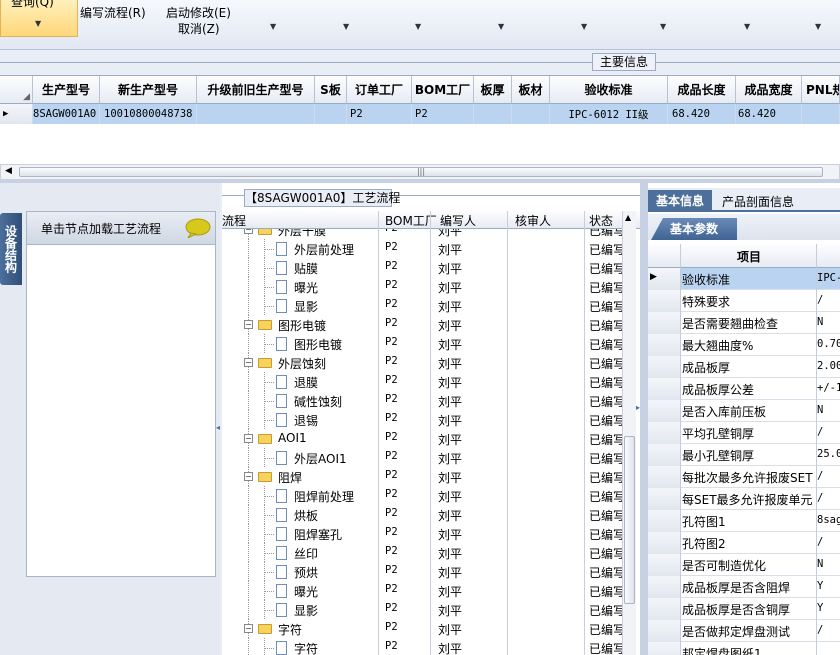  Describe the element at coordinates (199, 28) in the screenshot. I see `cancel-button: 取消(Z)` at that location.